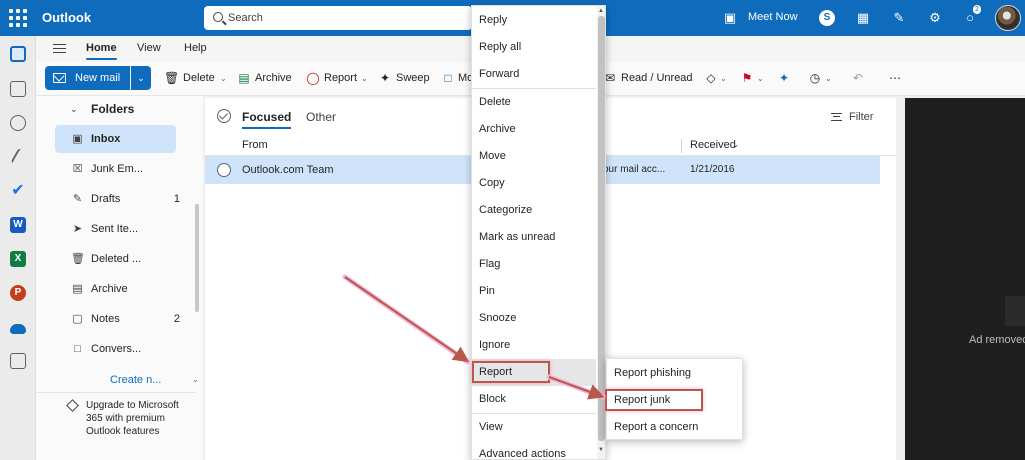 The image size is (1025, 460). Describe the element at coordinates (18, 329) in the screenshot. I see `onedrive-icon` at that location.